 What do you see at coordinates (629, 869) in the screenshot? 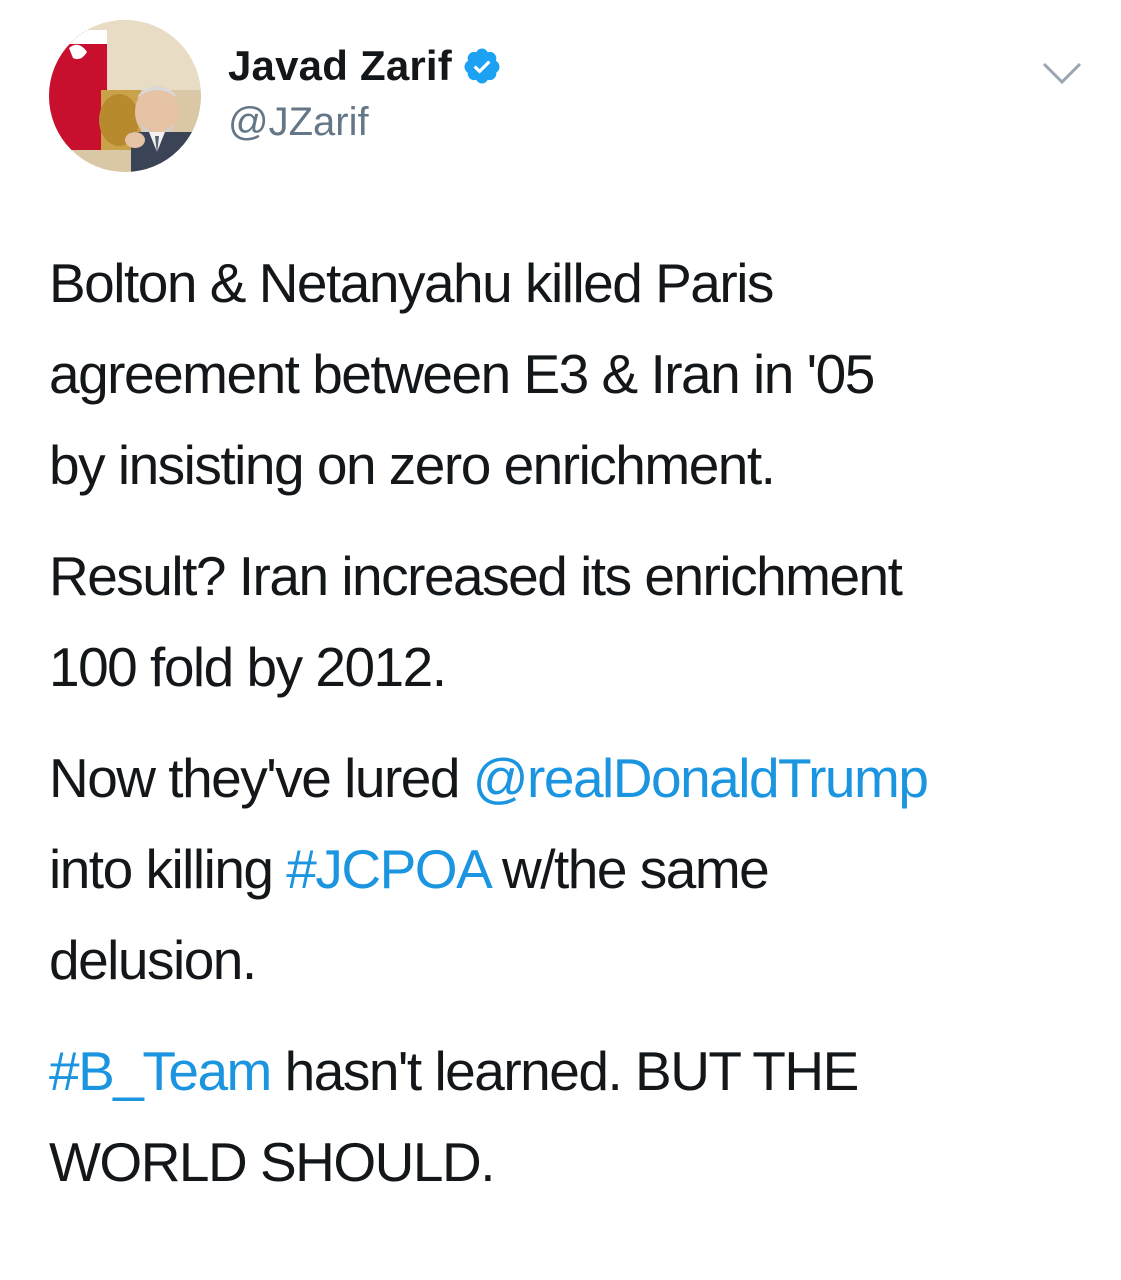
I see `tweet-text-segment: w/the same` at bounding box center [629, 869].